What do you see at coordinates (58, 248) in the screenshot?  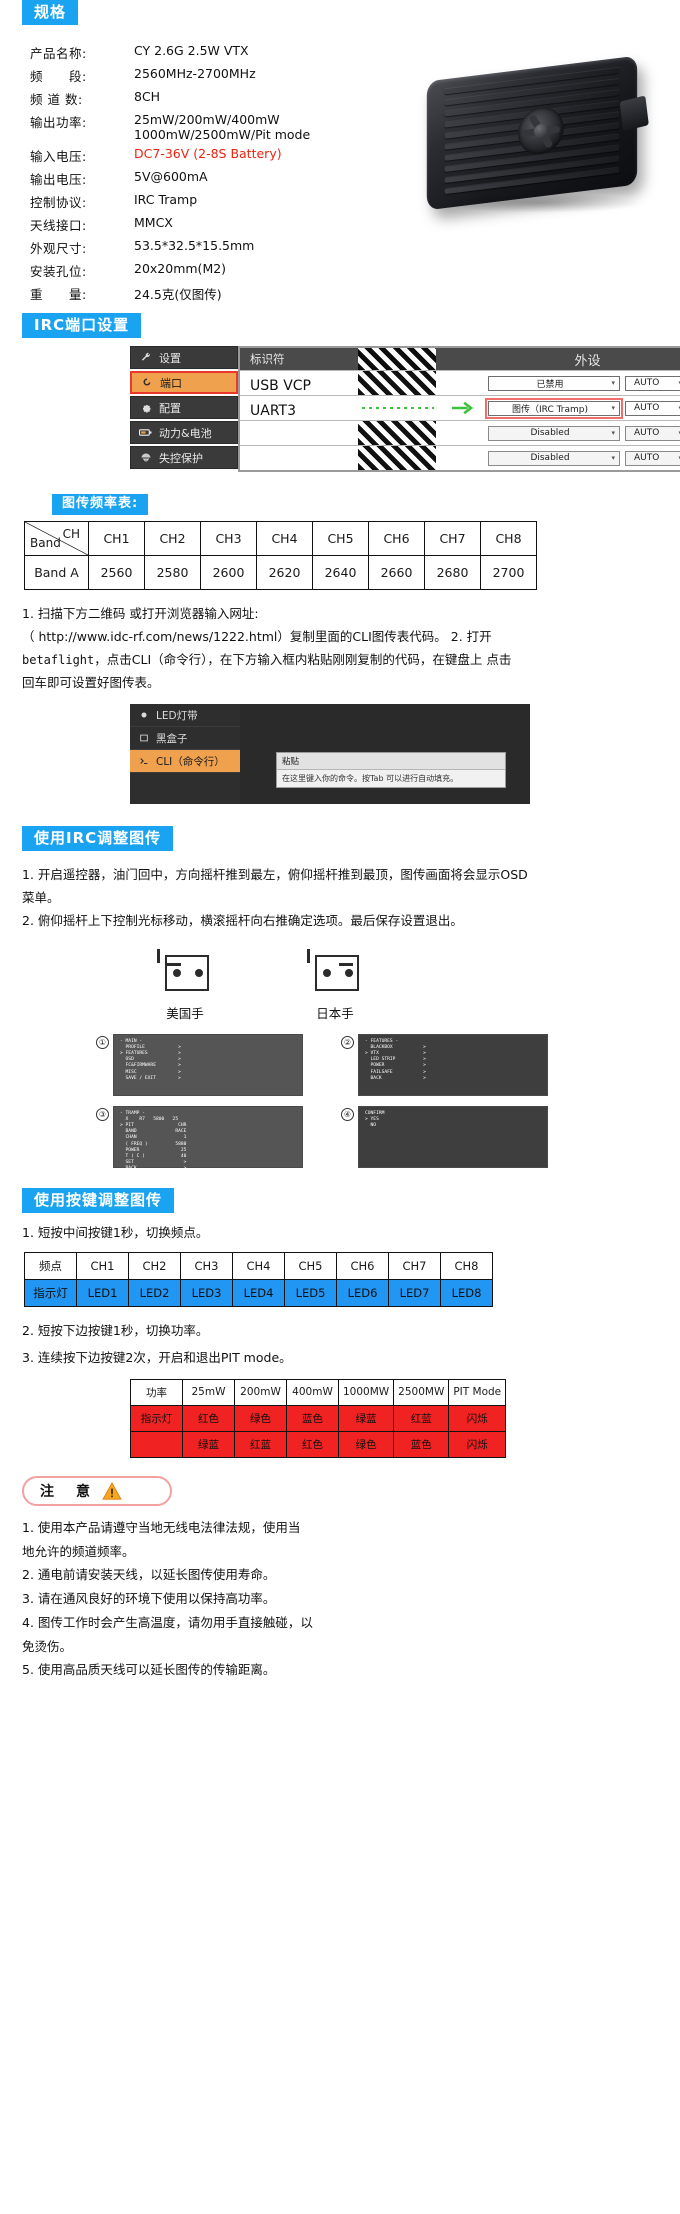 I see `spec-label: 外观尺寸:` at bounding box center [58, 248].